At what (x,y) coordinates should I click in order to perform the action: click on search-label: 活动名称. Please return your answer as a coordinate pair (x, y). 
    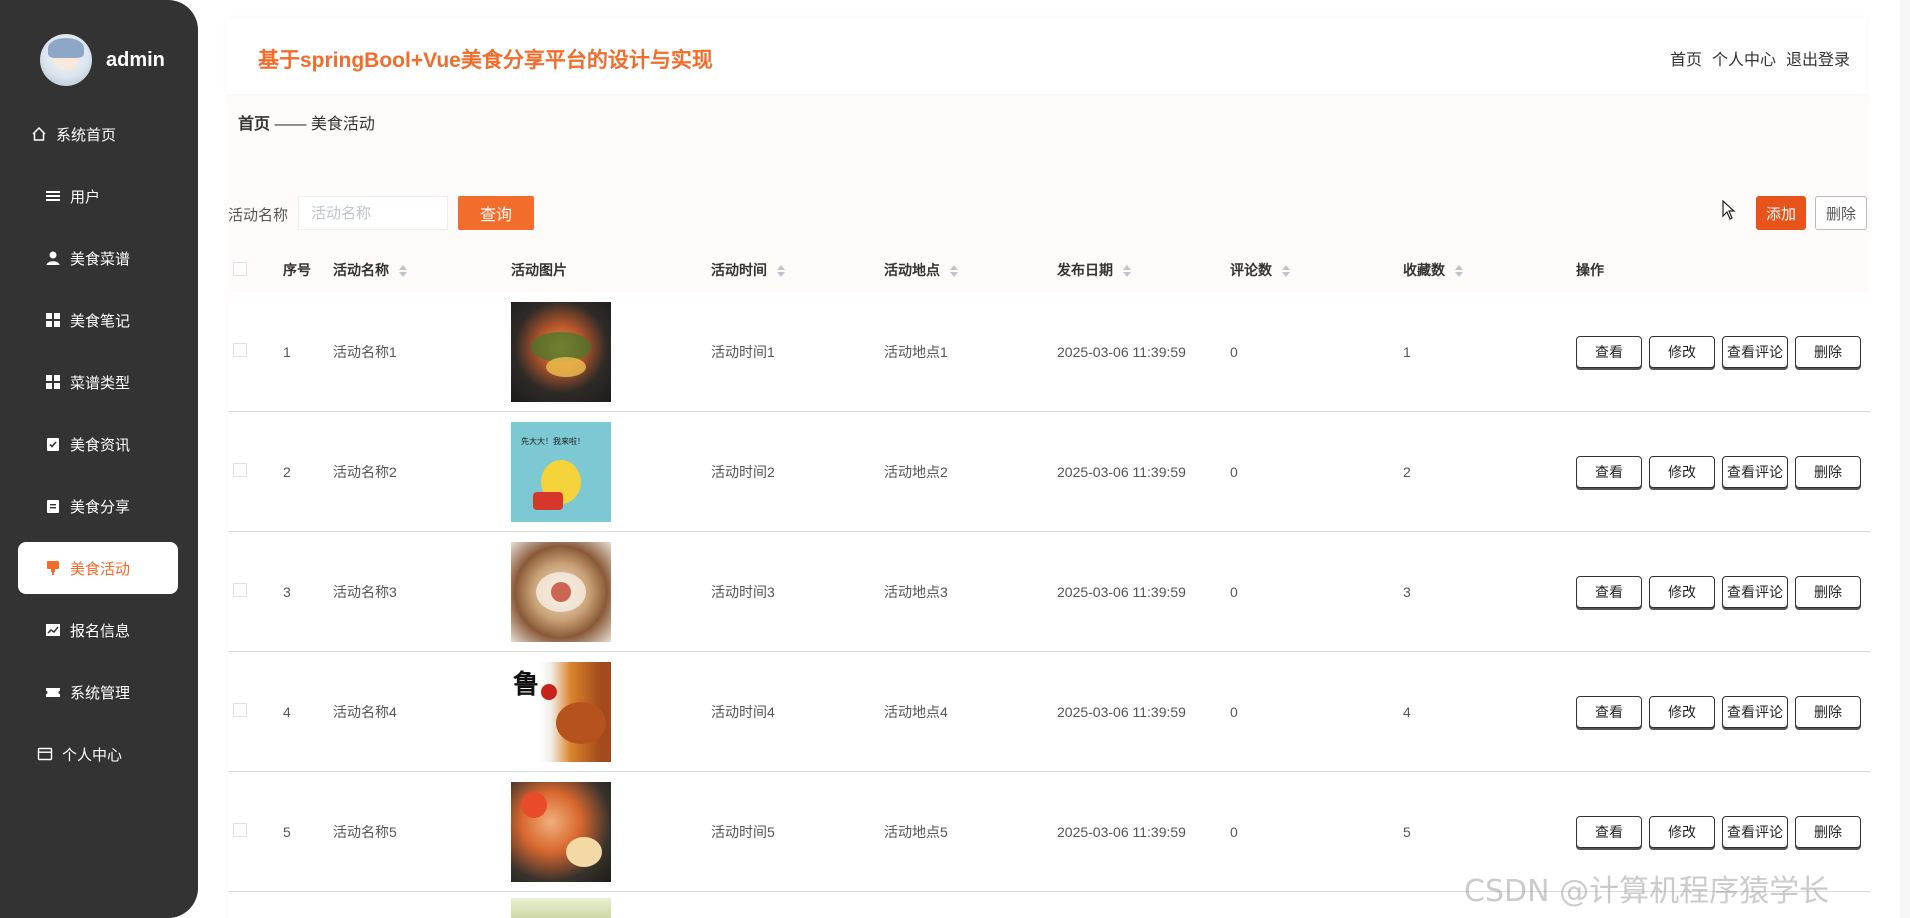
    Looking at the image, I should click on (258, 215).